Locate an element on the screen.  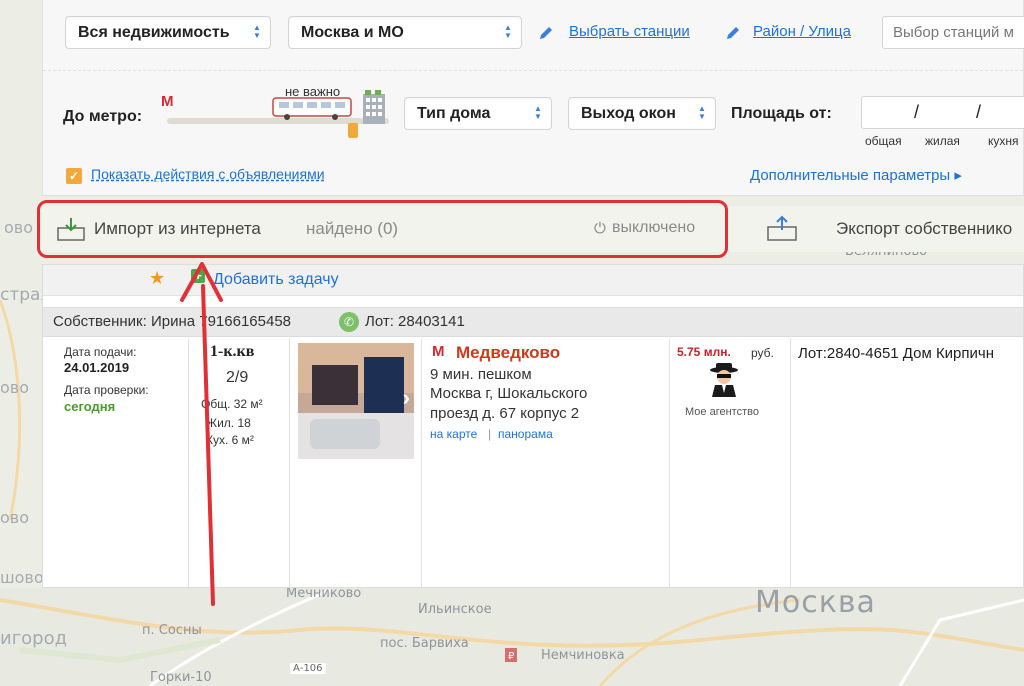
station-search-placeholder: Выбор станций м is located at coordinates (953, 32).